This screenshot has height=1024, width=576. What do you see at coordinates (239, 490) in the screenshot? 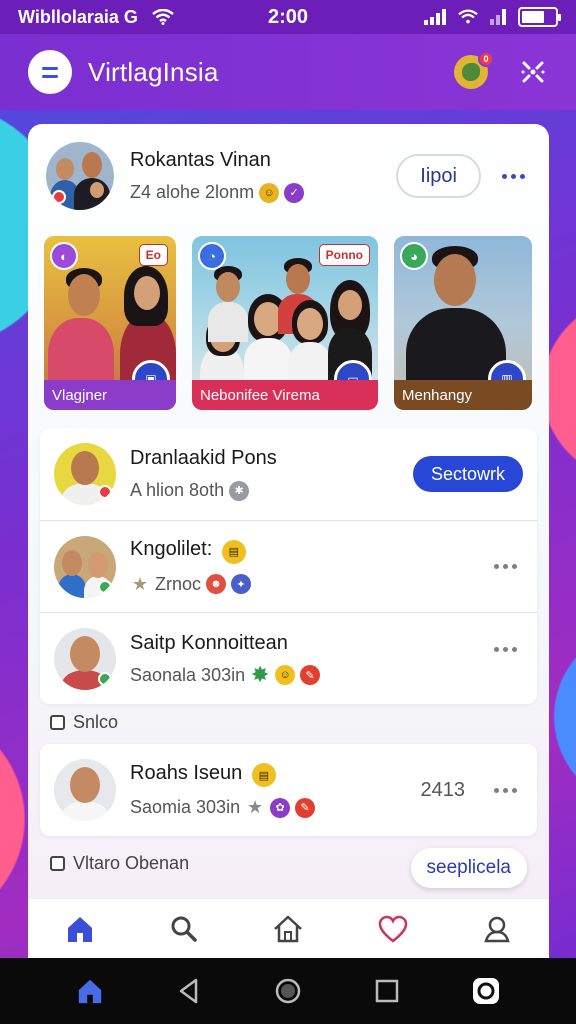
I see `settings-icon: ✱` at bounding box center [239, 490].